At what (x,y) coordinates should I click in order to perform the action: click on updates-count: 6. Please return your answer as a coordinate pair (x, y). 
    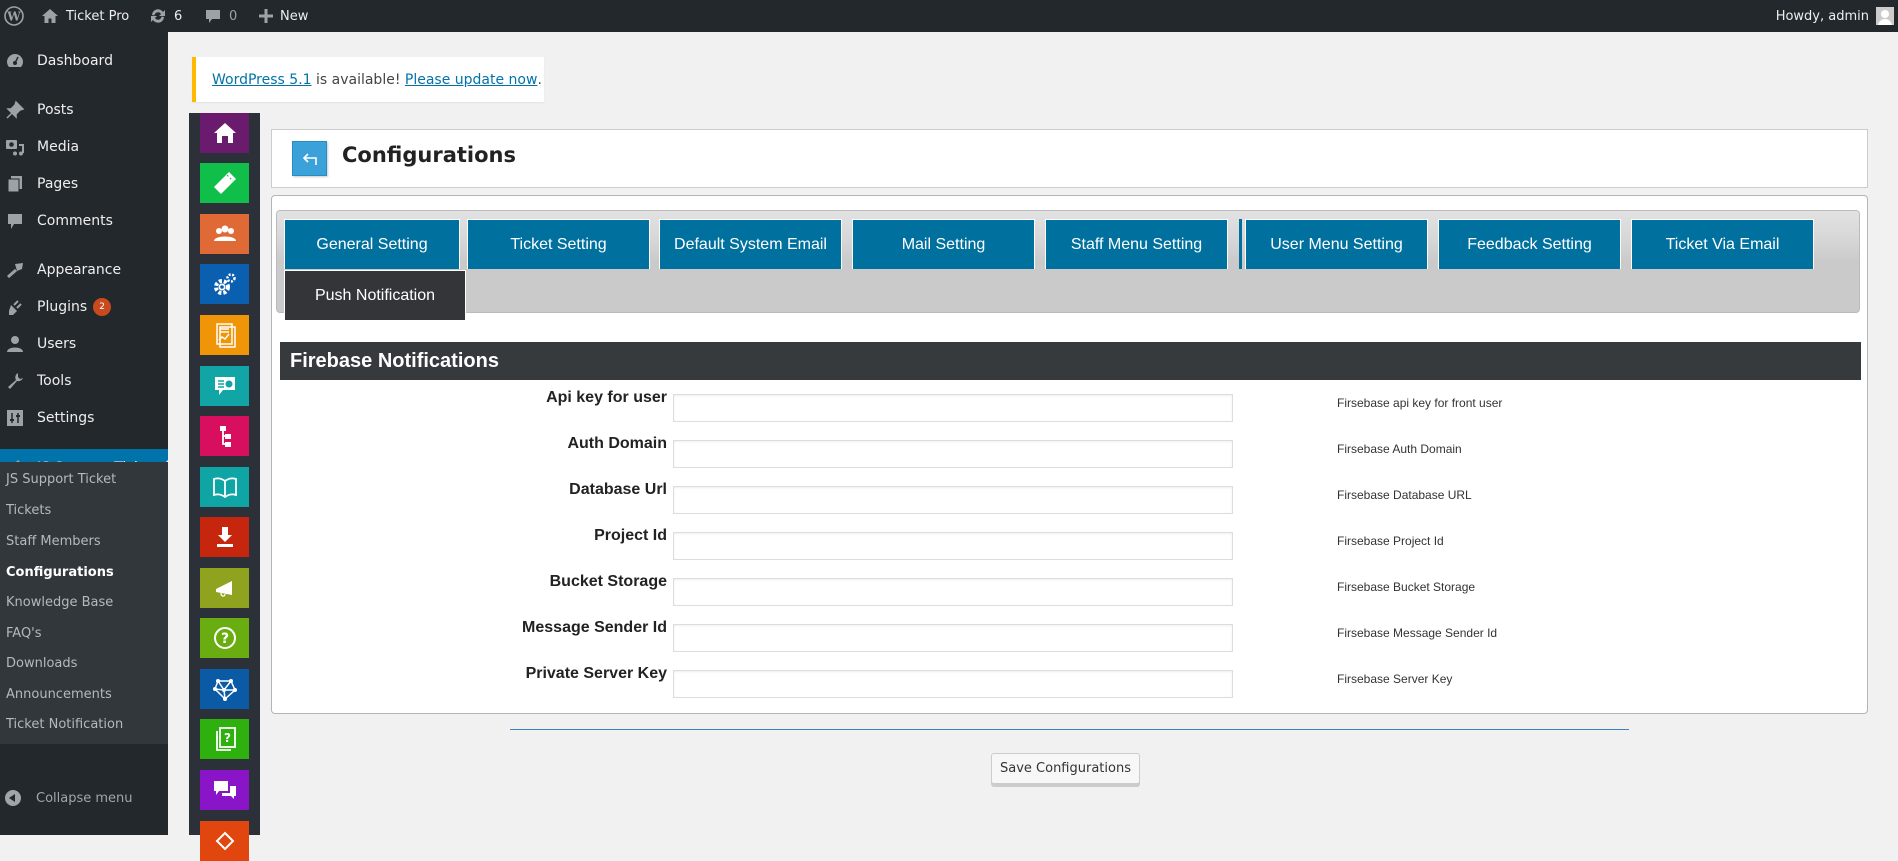
    Looking at the image, I should click on (178, 16).